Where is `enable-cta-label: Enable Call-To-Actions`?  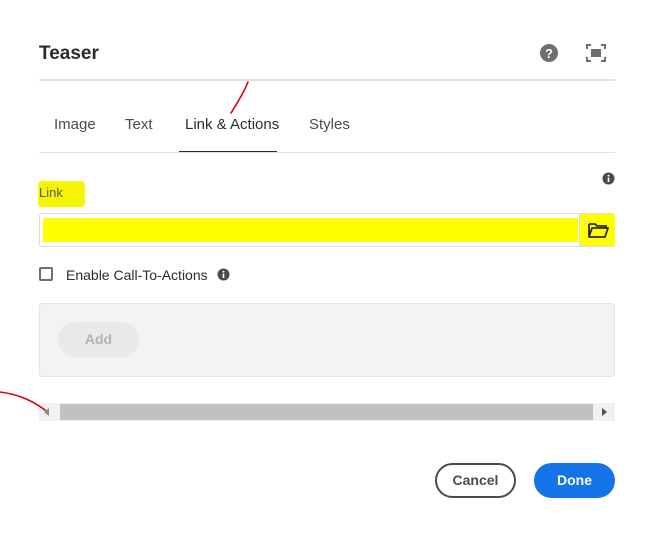 enable-cta-label: Enable Call-To-Actions is located at coordinates (137, 275).